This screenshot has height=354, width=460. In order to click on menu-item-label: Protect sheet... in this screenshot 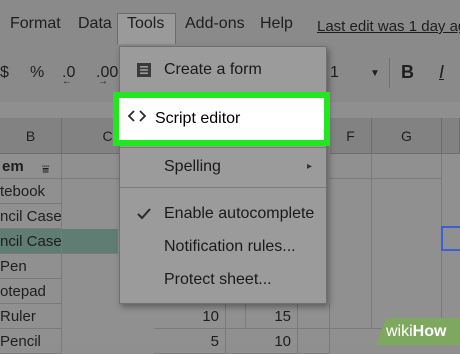, I will do `click(218, 279)`.